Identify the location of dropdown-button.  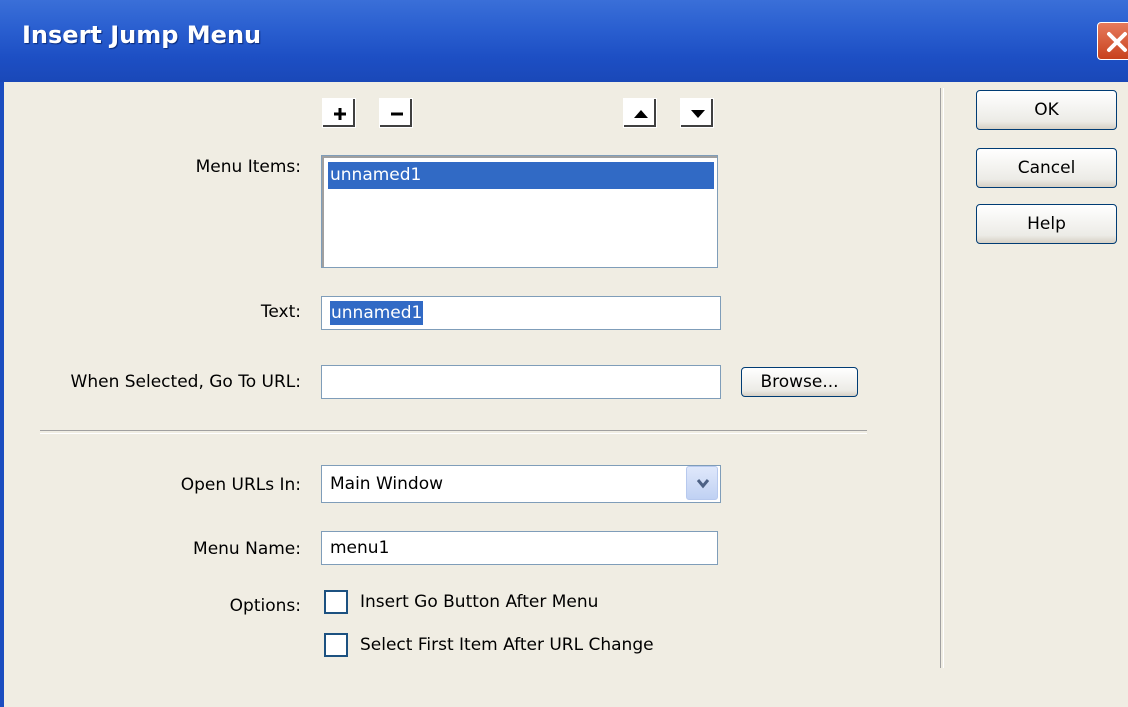
(702, 483).